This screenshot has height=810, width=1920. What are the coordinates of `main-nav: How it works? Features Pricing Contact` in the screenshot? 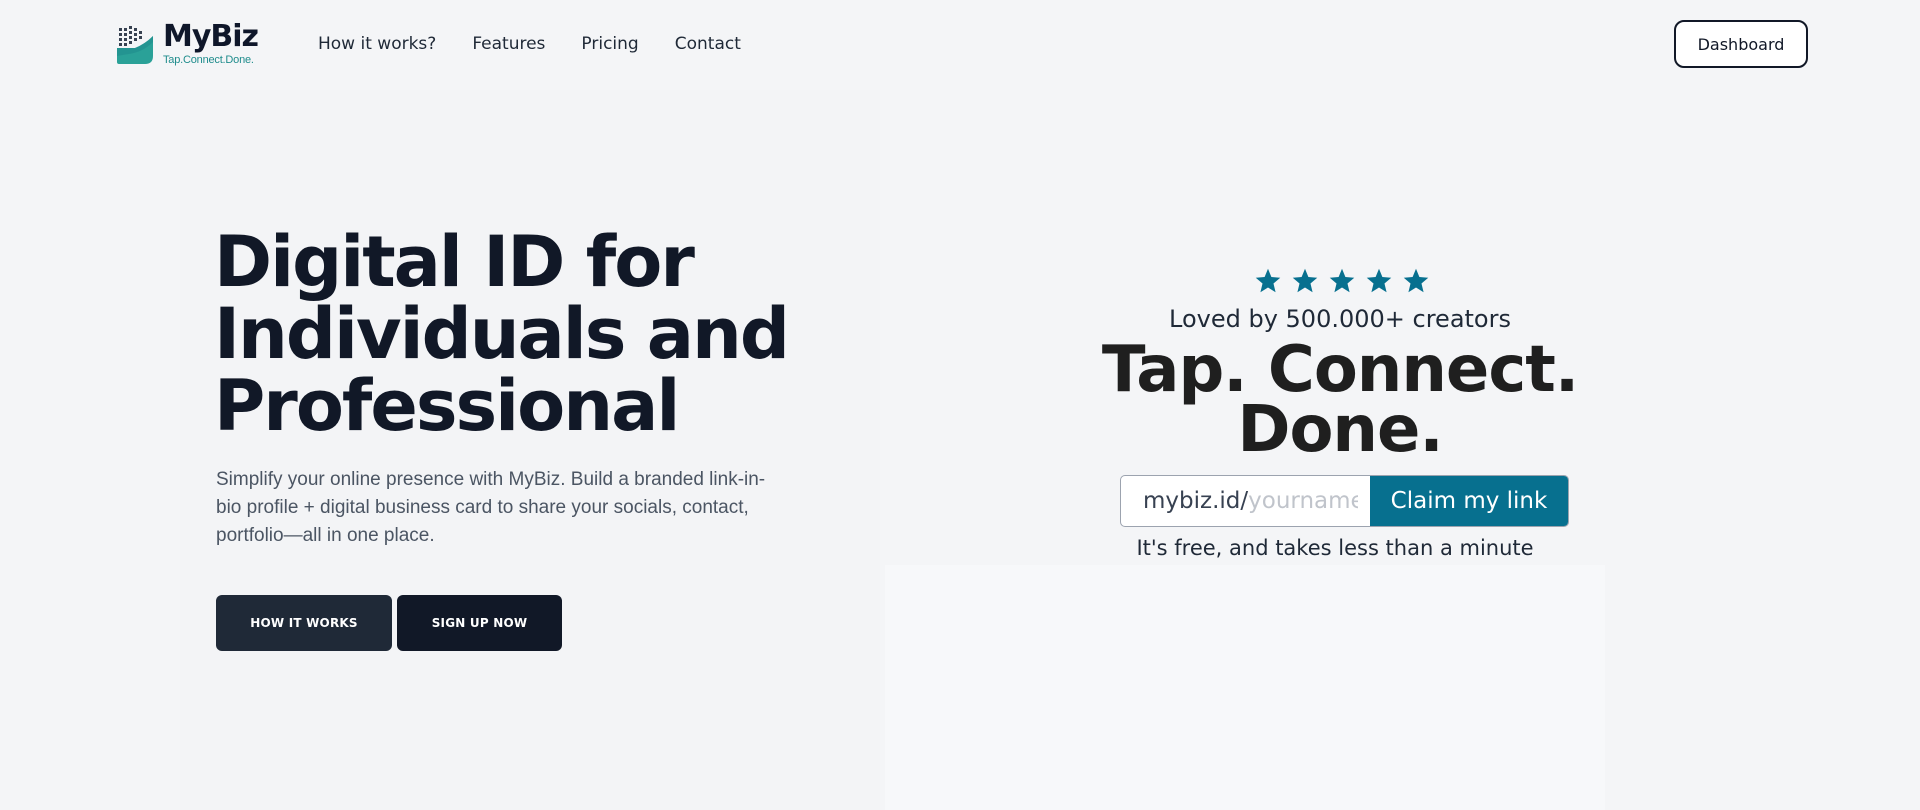 It's located at (529, 44).